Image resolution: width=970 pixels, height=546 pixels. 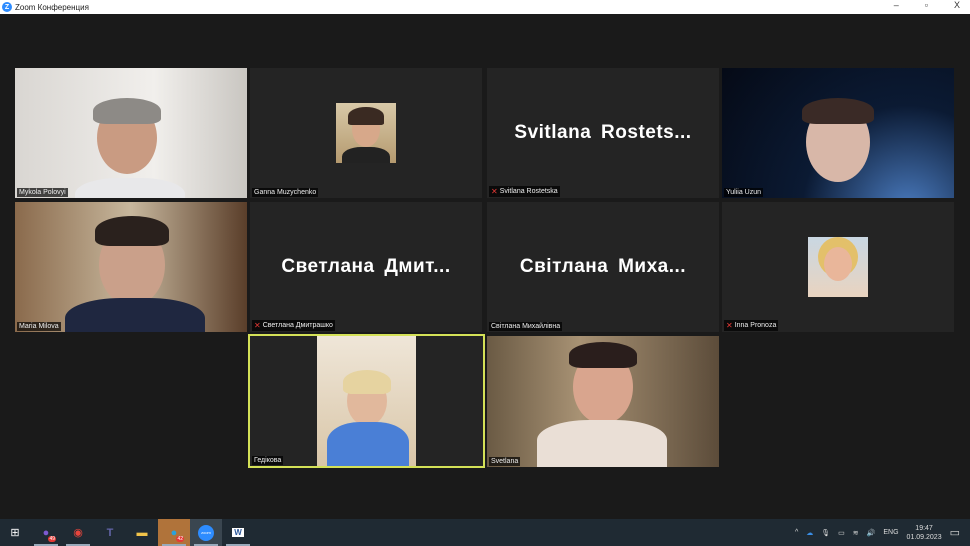 I want to click on zoom-icon: zoom, so click(x=206, y=532).